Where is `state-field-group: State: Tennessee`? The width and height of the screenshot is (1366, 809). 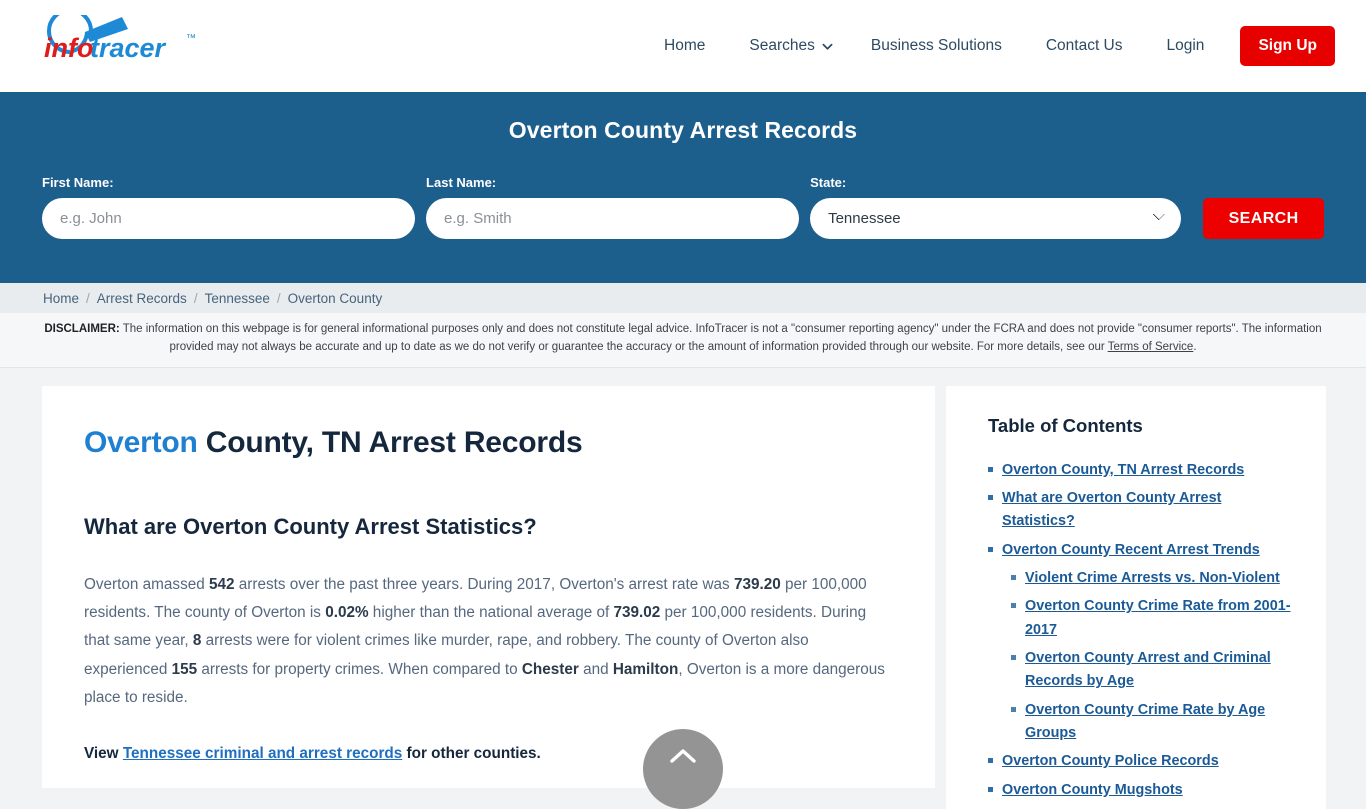 state-field-group: State: Tennessee is located at coordinates (996, 207).